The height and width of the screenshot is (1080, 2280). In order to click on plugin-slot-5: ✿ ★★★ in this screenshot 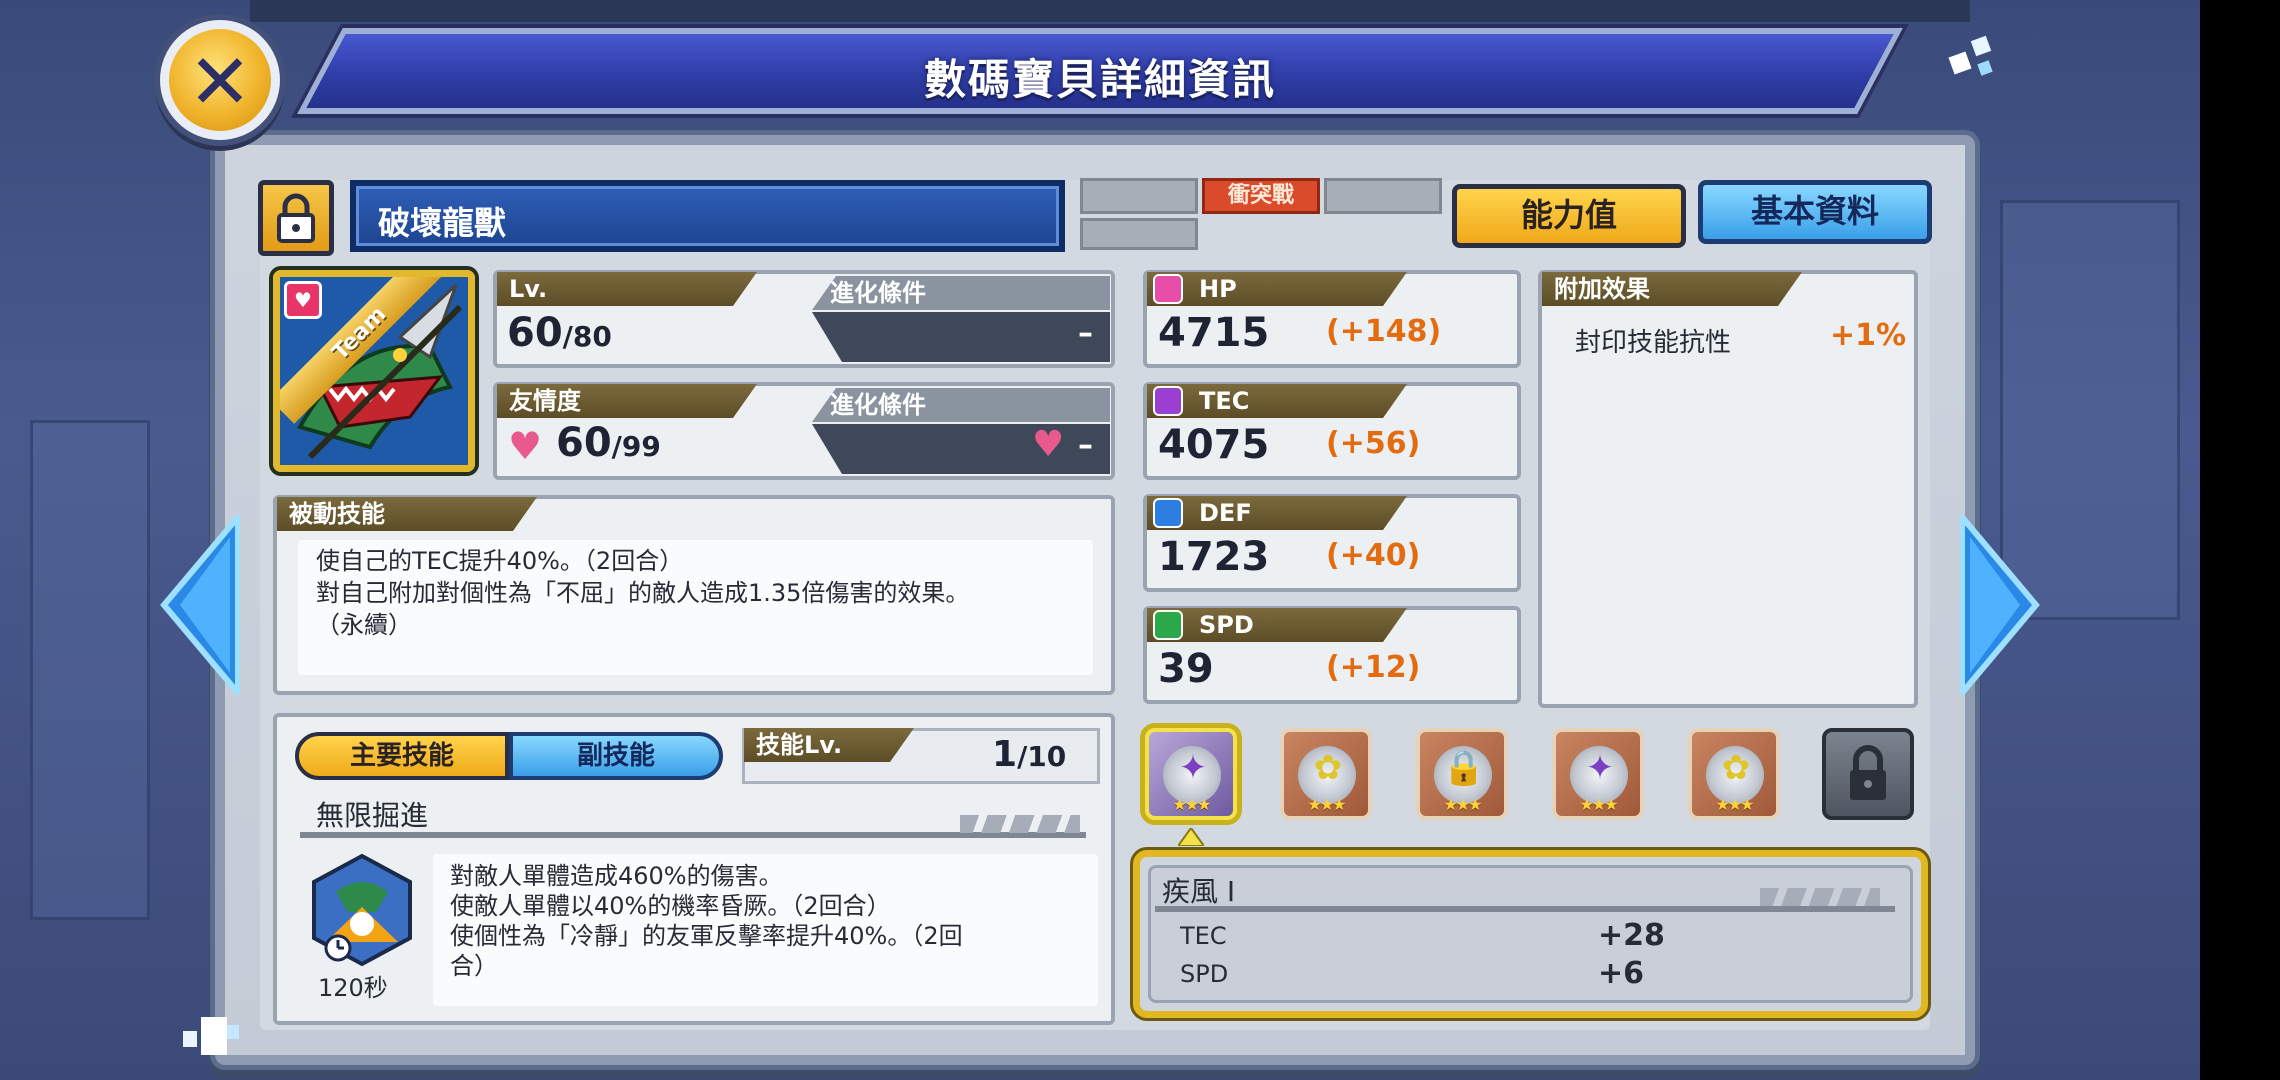, I will do `click(1734, 774)`.